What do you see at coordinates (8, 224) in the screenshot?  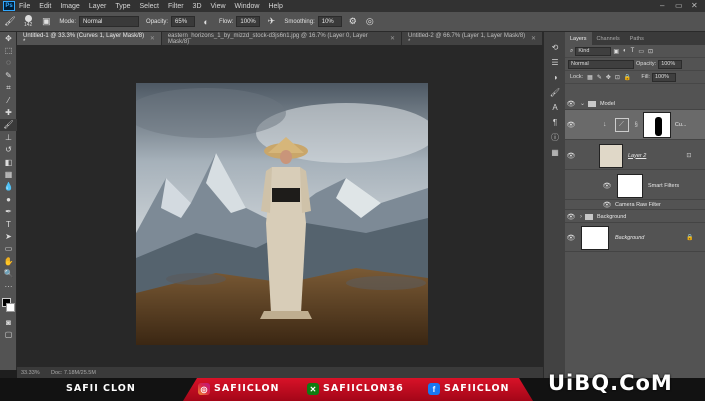 I see `type-tool-icon: T` at bounding box center [8, 224].